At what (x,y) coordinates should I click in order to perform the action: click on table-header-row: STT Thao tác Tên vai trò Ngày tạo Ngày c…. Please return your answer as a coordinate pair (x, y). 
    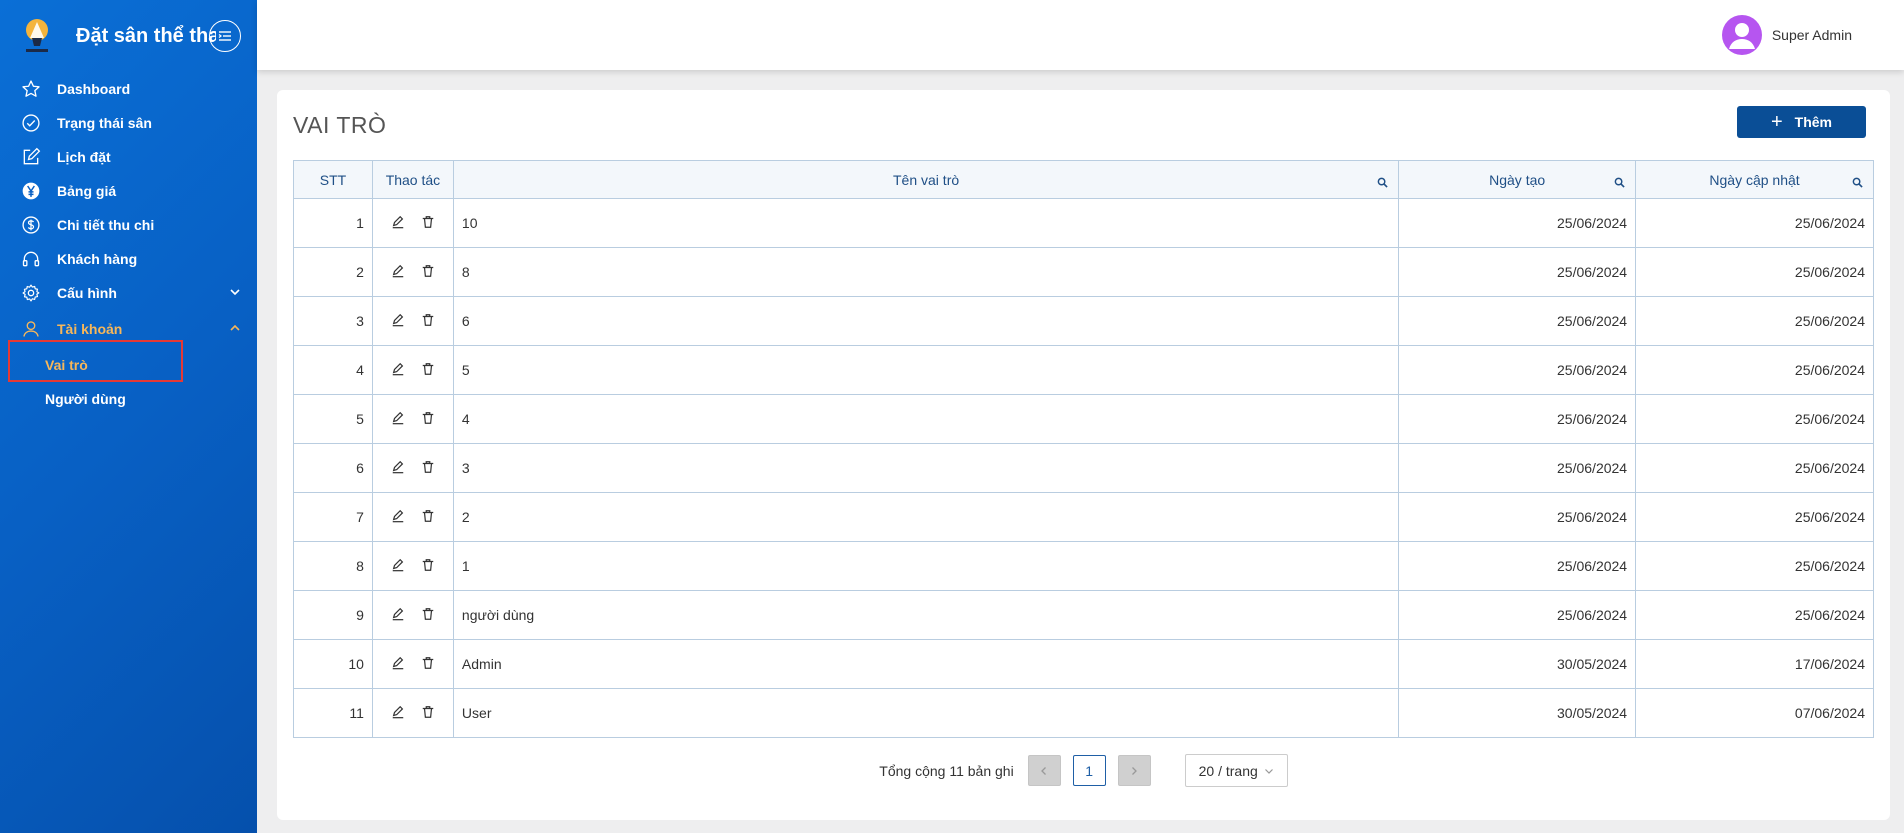
    Looking at the image, I should click on (1083, 179).